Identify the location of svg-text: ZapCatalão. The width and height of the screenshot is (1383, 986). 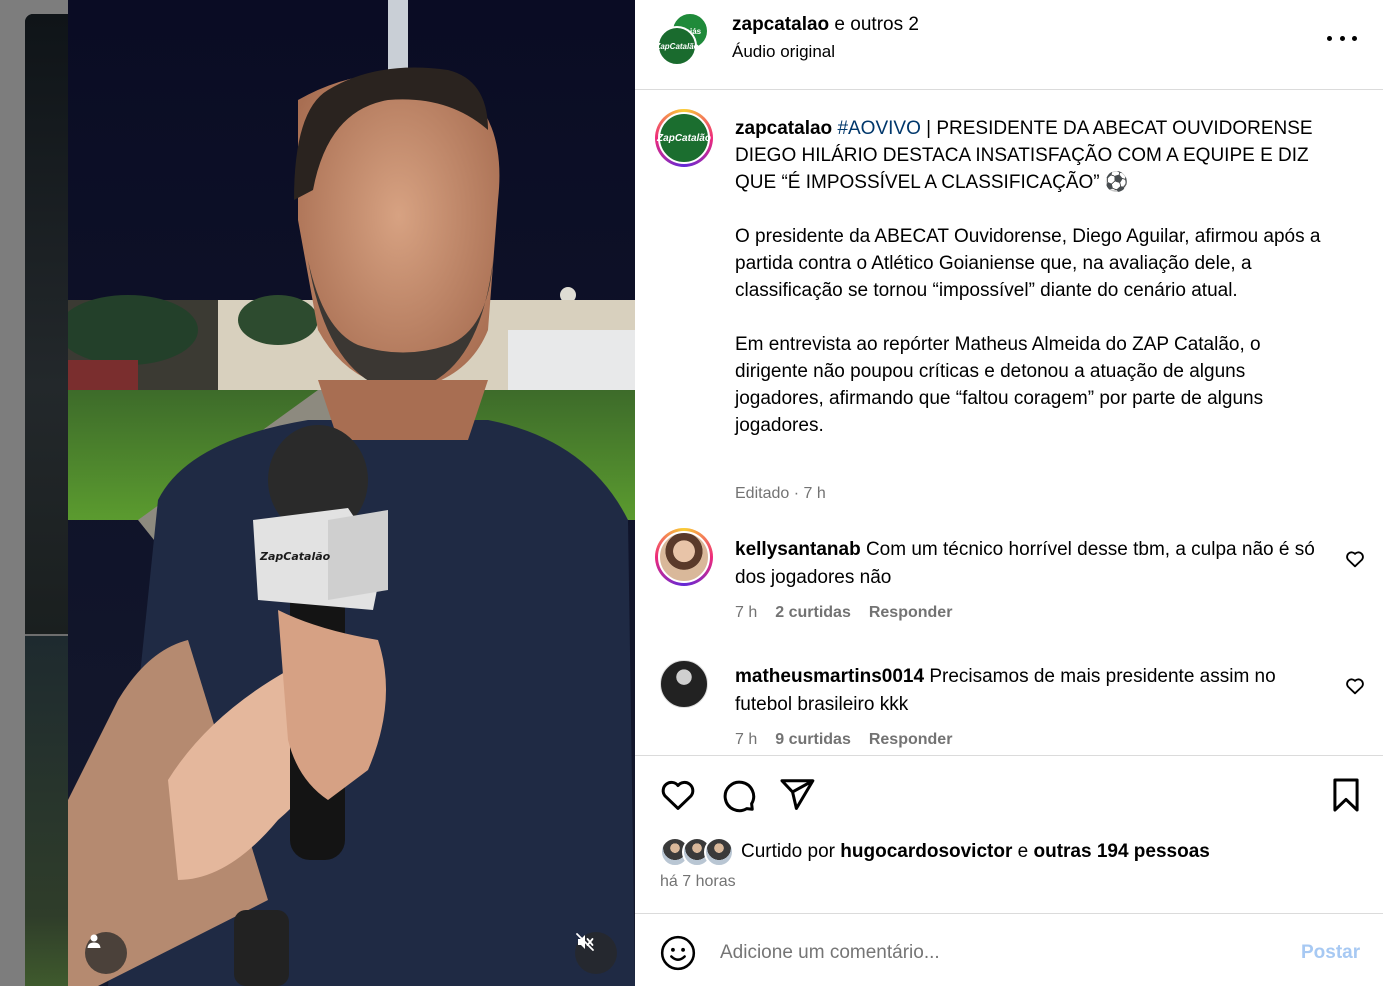
(295, 556).